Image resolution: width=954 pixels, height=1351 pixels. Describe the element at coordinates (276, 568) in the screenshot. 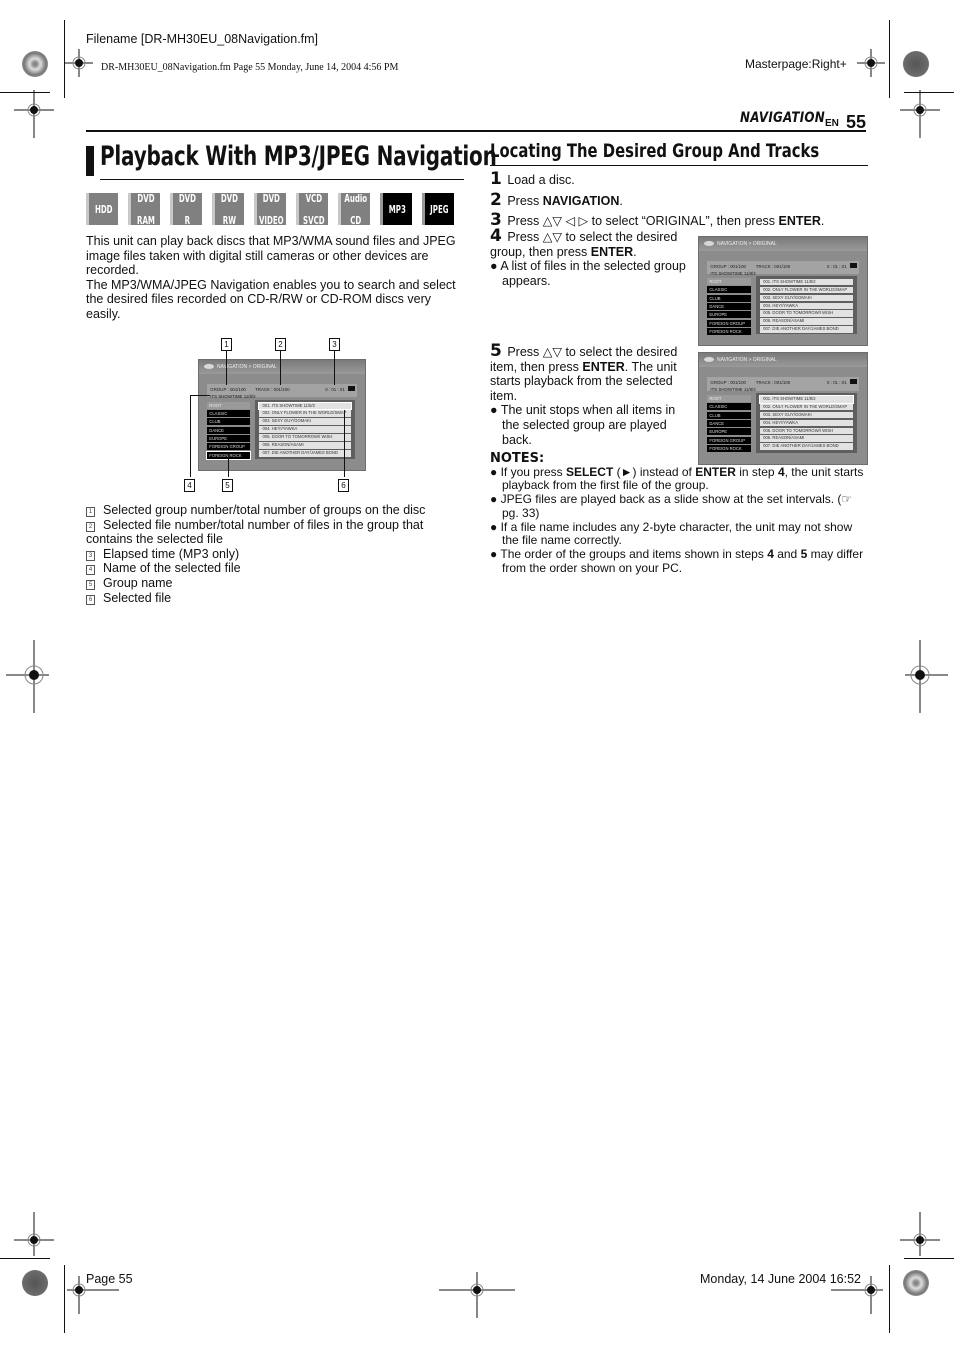

I see `legend-item: 4 Name of the selected file` at that location.